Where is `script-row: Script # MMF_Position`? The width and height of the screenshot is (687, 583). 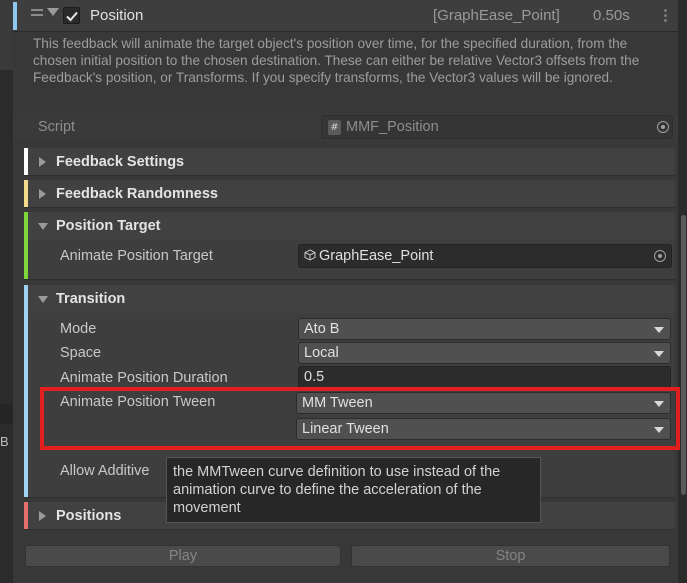 script-row: Script # MMF_Position is located at coordinates (345, 127).